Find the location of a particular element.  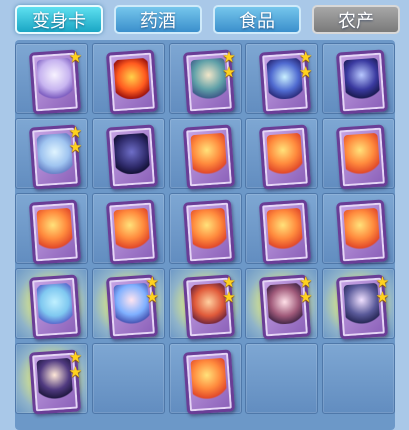

tab-medicine-wine: 药酒 is located at coordinates (158, 19).